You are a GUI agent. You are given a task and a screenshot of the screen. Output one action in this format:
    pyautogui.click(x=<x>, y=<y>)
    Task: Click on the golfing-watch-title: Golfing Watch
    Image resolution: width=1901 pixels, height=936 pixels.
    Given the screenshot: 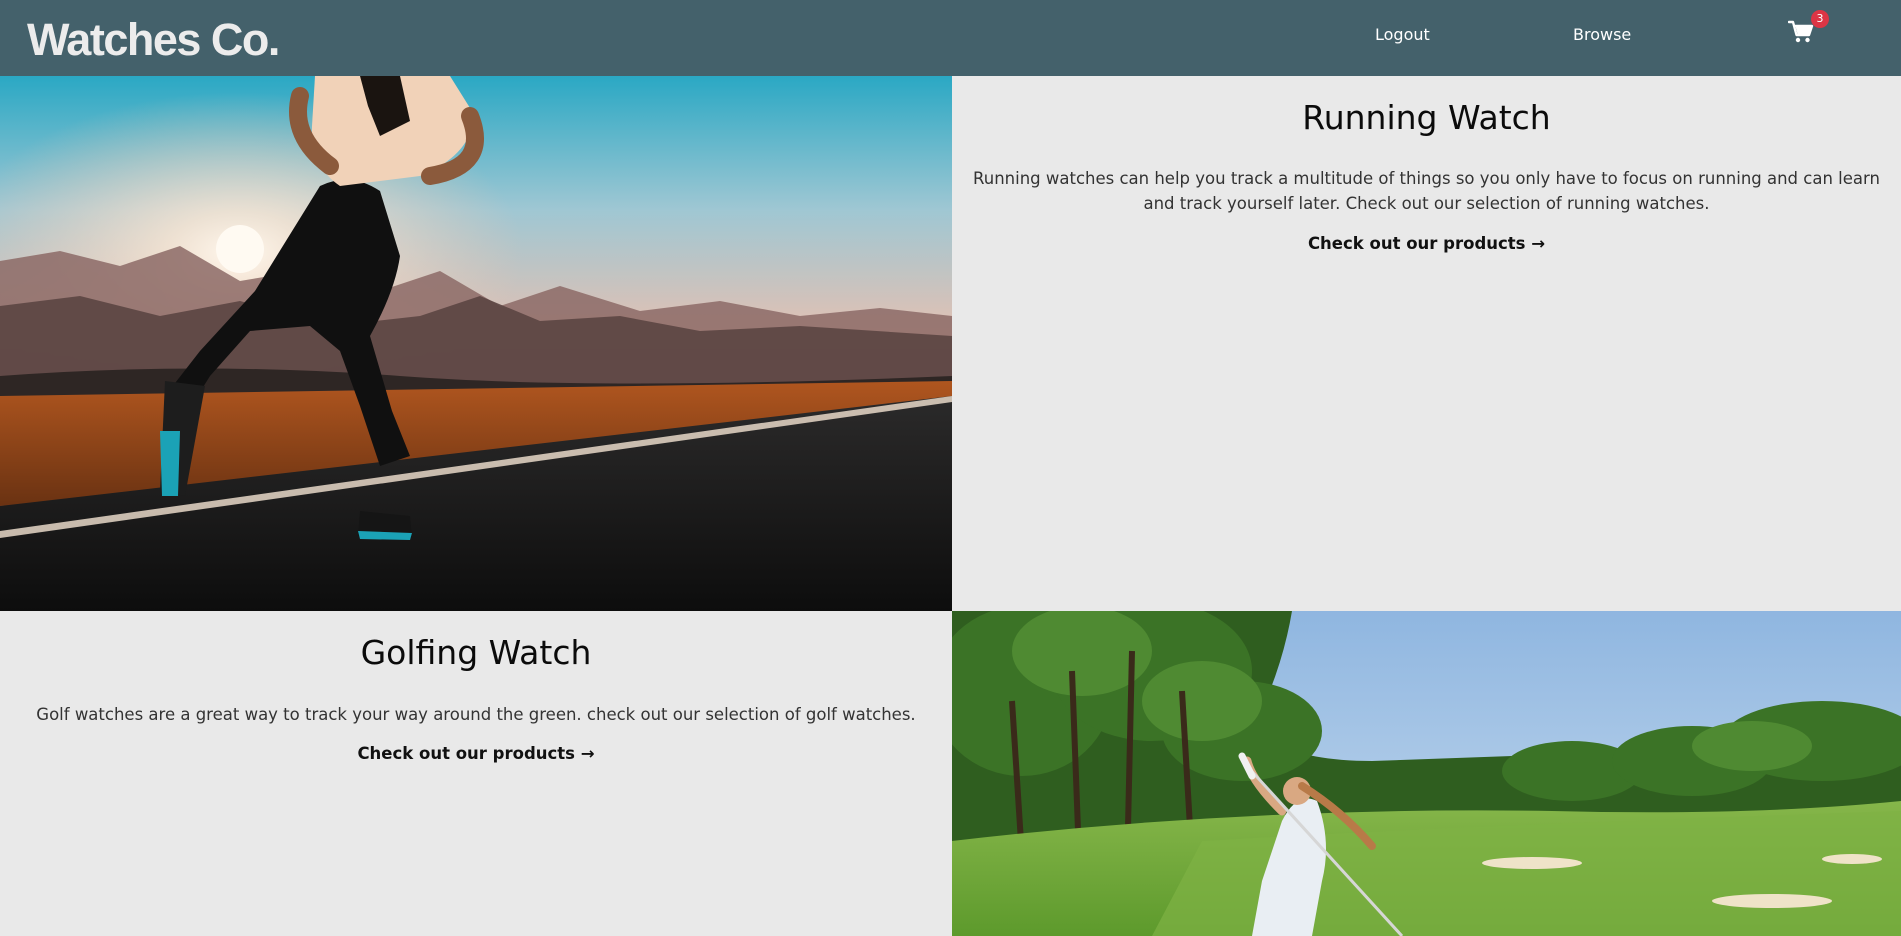 What is the action you would take?
    pyautogui.click(x=476, y=652)
    